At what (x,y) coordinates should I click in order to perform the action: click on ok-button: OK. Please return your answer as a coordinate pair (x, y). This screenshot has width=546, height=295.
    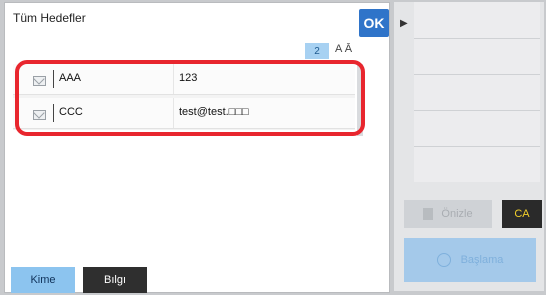
    Looking at the image, I should click on (374, 23).